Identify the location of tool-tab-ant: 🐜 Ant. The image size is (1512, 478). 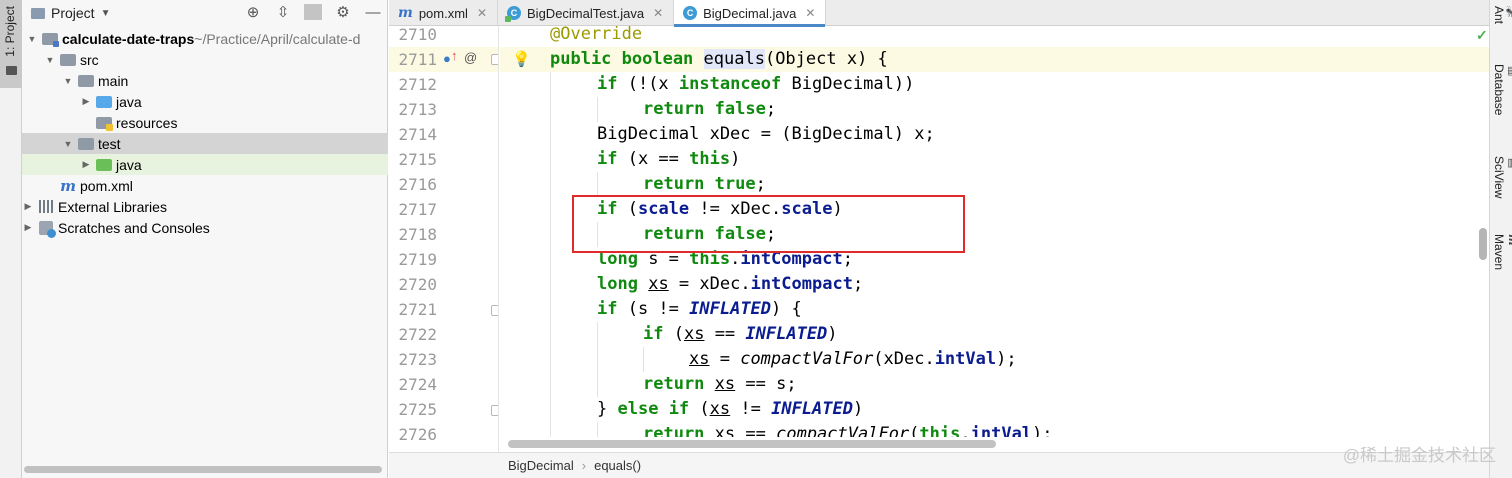
(1502, 15).